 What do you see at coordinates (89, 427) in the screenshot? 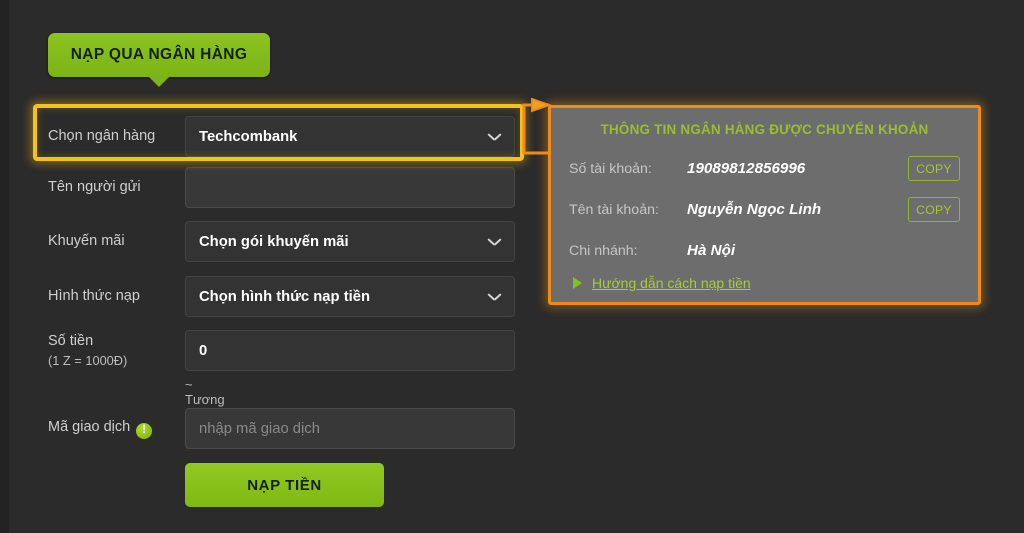
I see `label-transaction-code-text: Mã giao dịch` at bounding box center [89, 427].